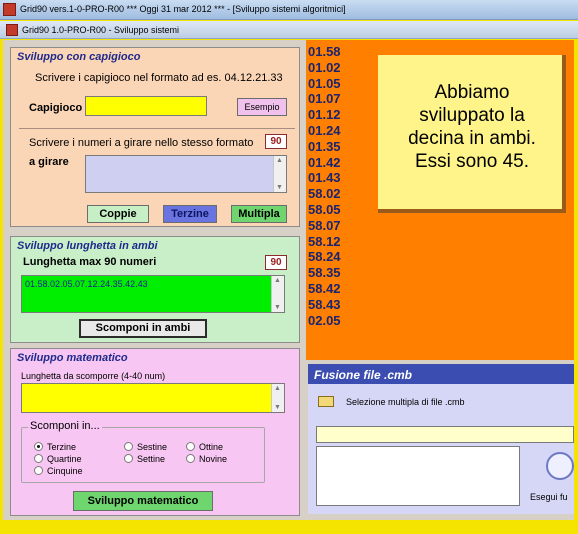 The width and height of the screenshot is (578, 534). Describe the element at coordinates (324, 115) in the screenshot. I see `ambo-item: 01.12` at that location.